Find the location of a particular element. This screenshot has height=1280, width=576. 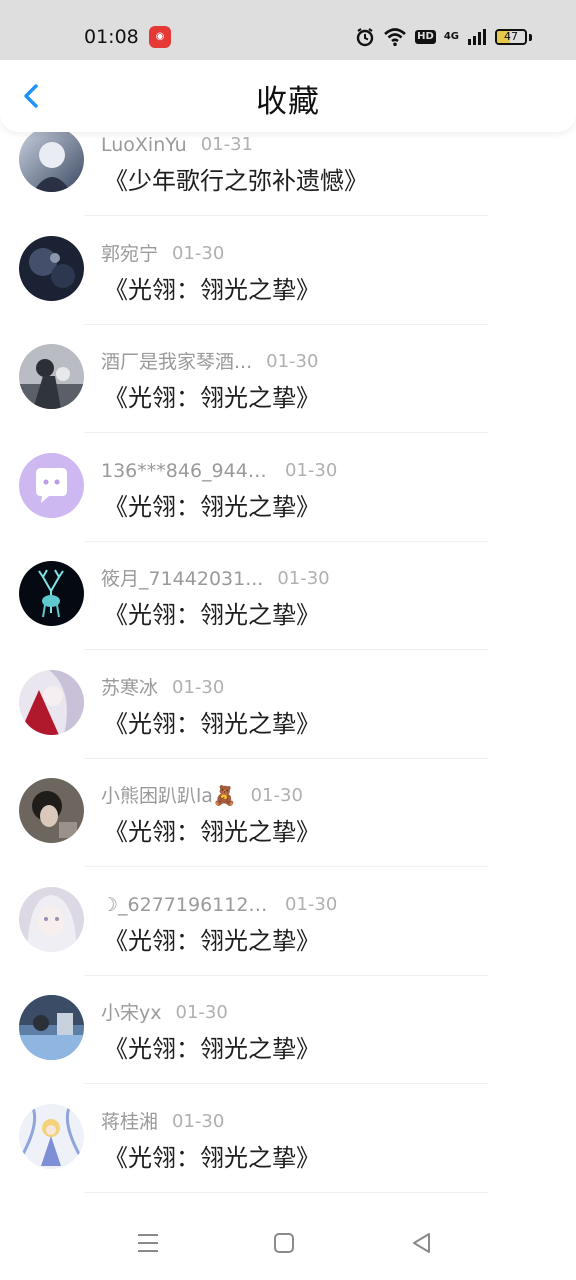

item-meta: 136***846_9442... 01-30 is located at coordinates (219, 471).